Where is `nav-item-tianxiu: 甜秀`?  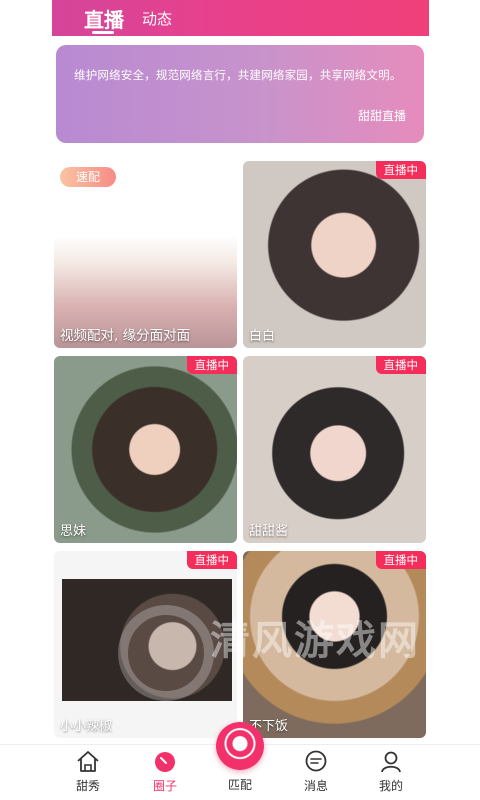 nav-item-tianxiu: 甜秀 is located at coordinates (88, 774).